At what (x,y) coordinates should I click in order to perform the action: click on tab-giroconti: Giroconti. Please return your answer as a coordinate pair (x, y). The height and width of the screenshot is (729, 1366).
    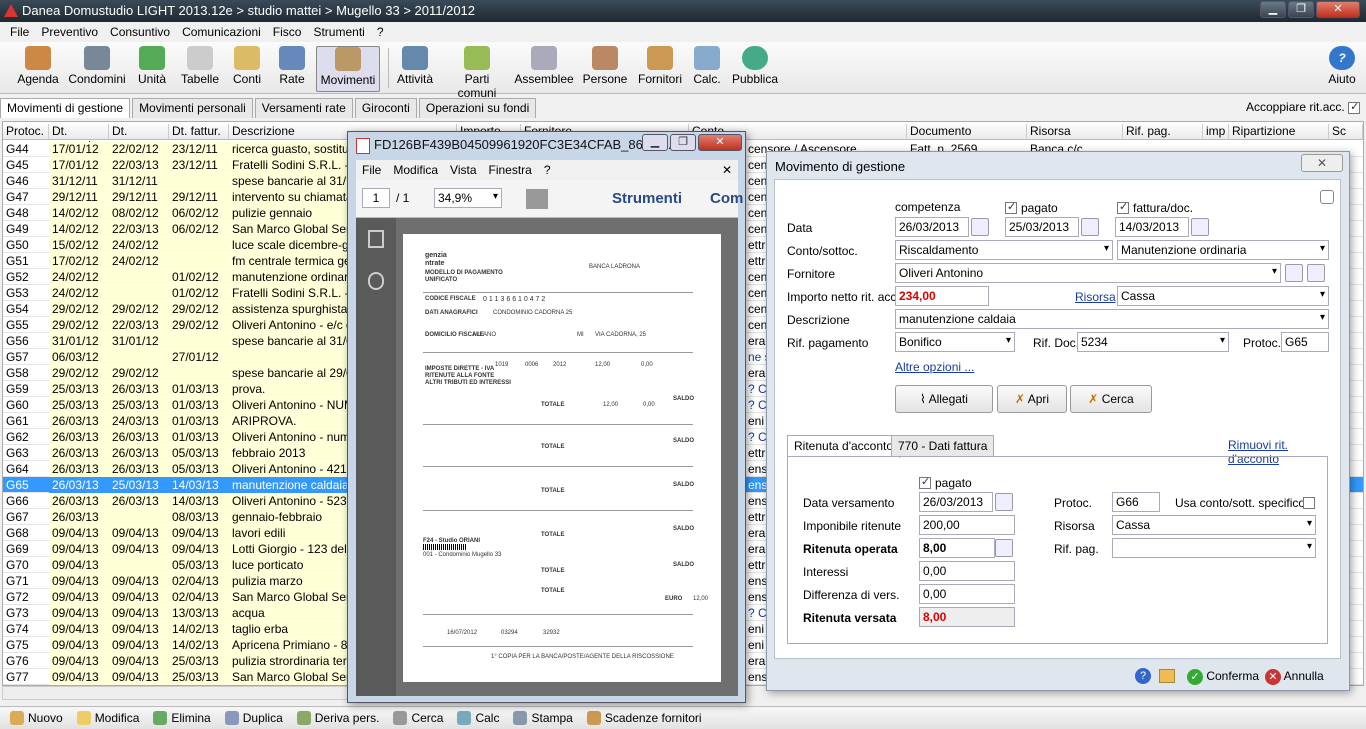
    Looking at the image, I should click on (385, 108).